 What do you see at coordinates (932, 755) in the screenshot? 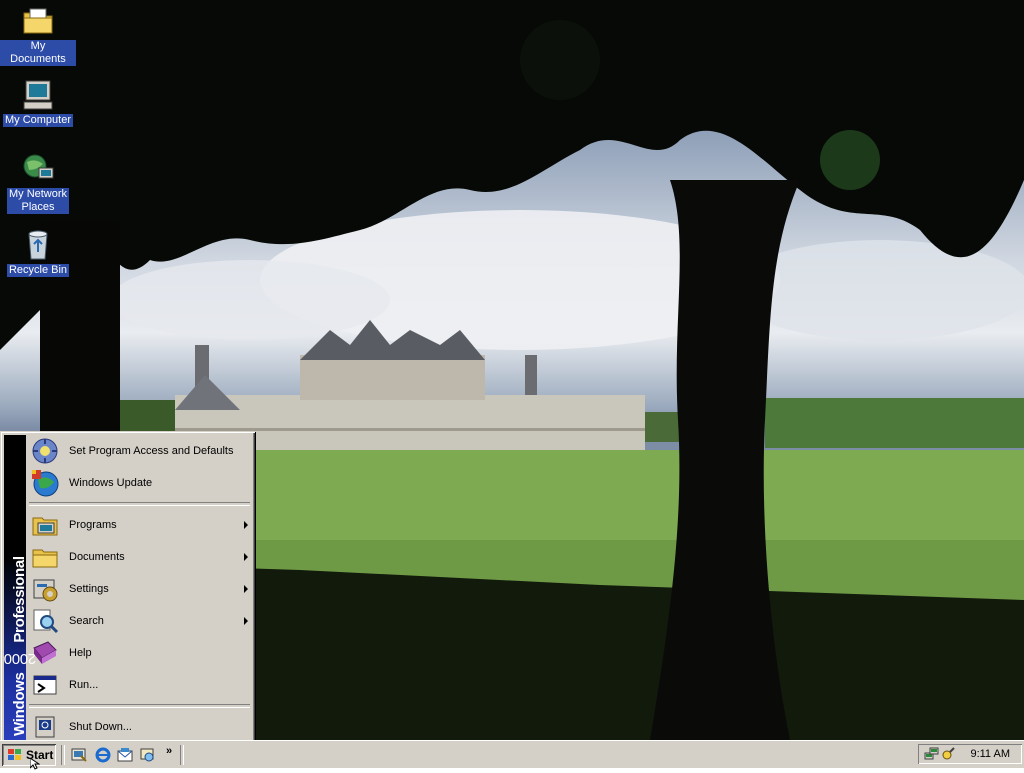
I see `network-tray-icon` at bounding box center [932, 755].